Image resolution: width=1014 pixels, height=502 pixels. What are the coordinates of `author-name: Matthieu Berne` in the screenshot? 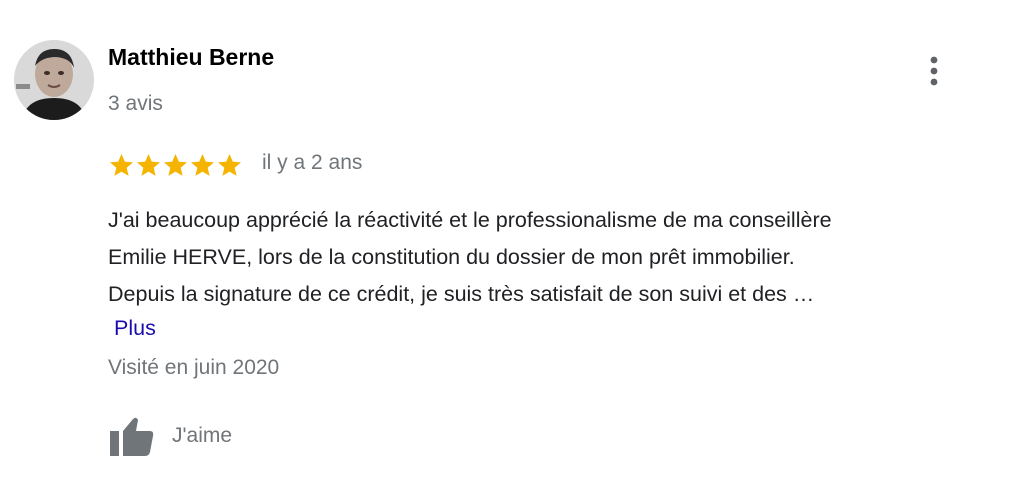 It's located at (191, 57).